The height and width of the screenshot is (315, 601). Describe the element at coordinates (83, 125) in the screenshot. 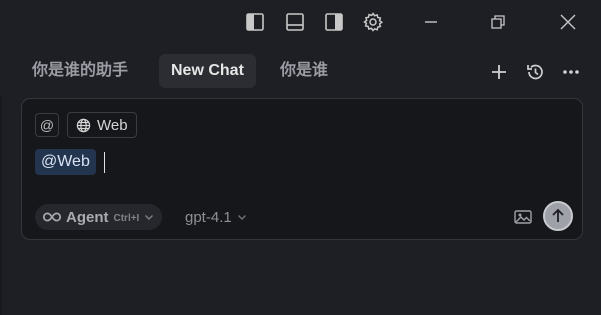

I see `globe-icon` at that location.